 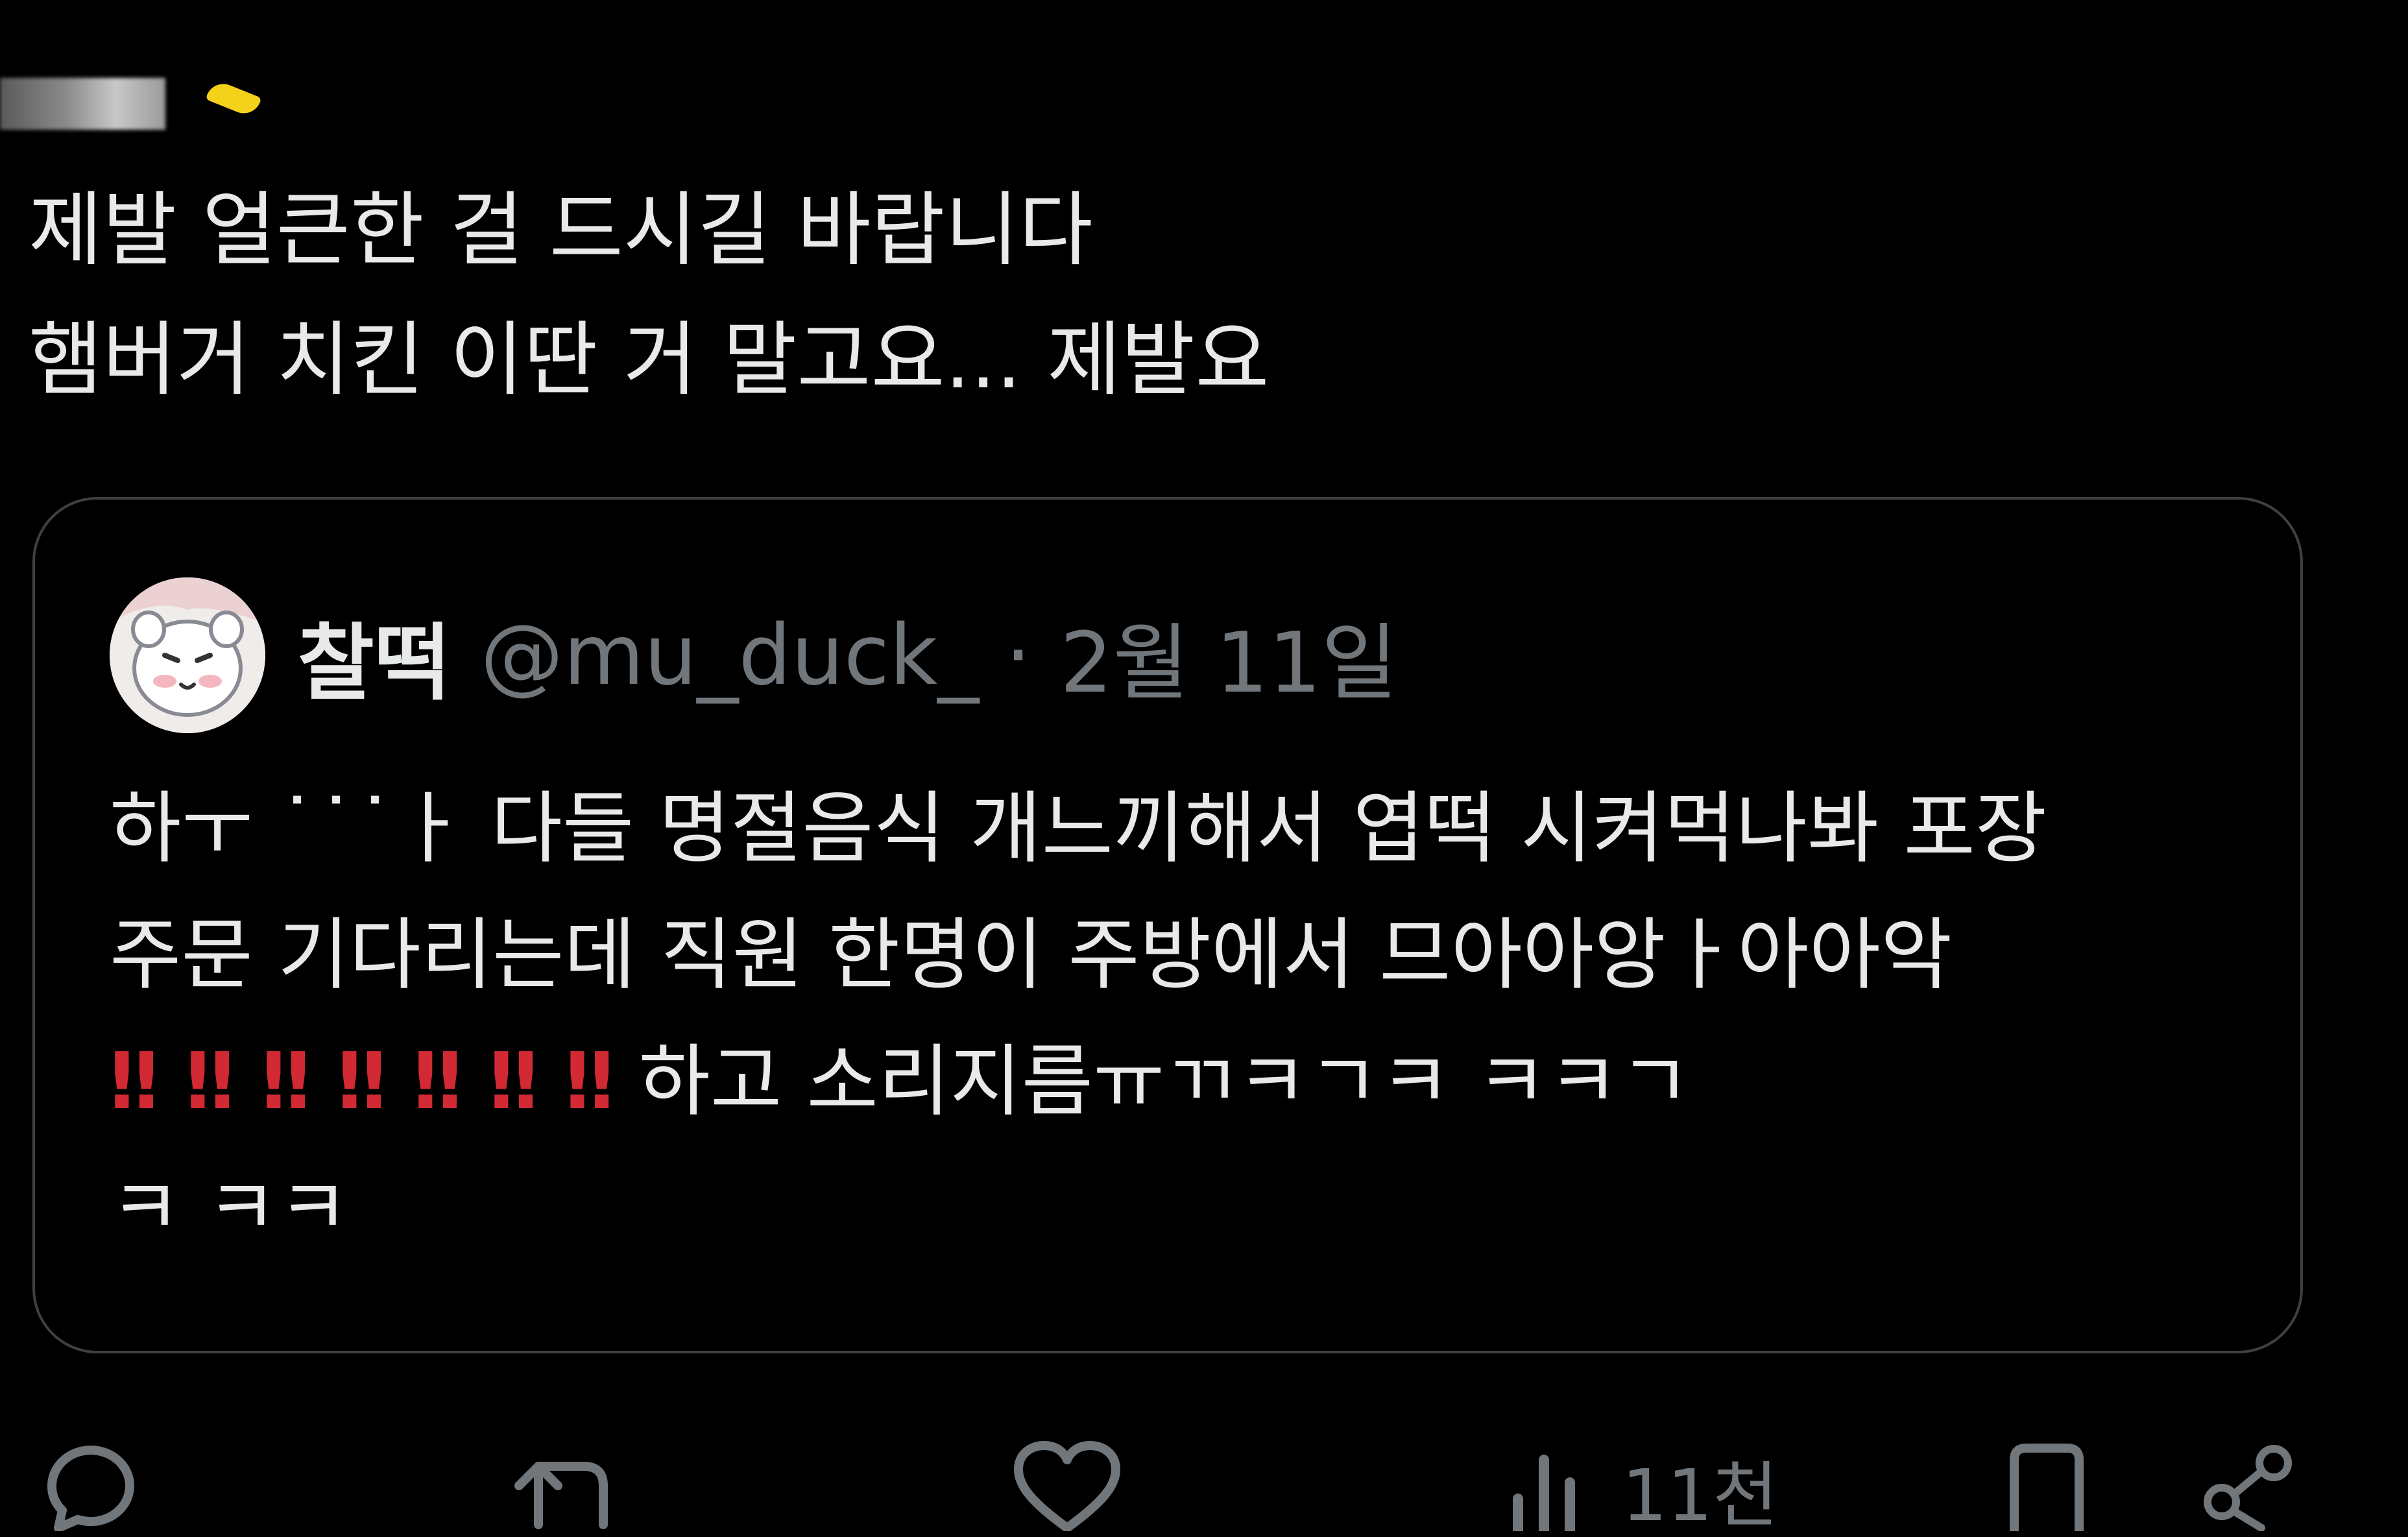 I want to click on tweet-text: 제발 얼큰한 걸 드시길 바랍니다 햄버거 치킨 이딴 거 말고요... 제발요, so click(x=1066, y=295).